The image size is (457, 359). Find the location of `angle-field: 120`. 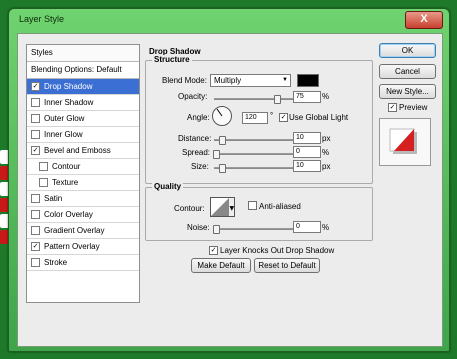

angle-field: 120 is located at coordinates (255, 118).